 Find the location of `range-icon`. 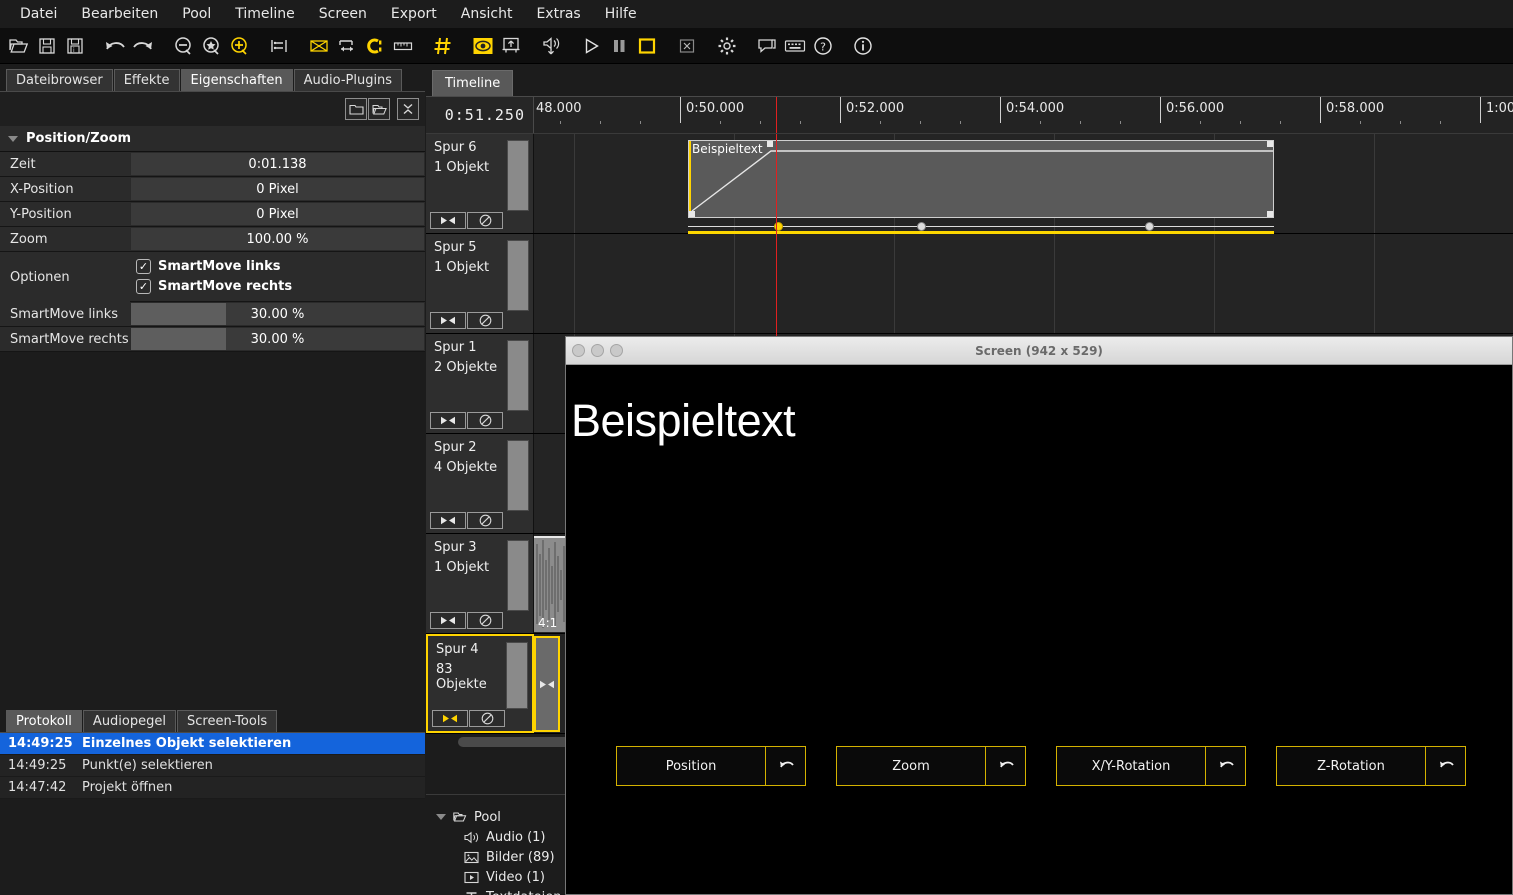

range-icon is located at coordinates (279, 46).